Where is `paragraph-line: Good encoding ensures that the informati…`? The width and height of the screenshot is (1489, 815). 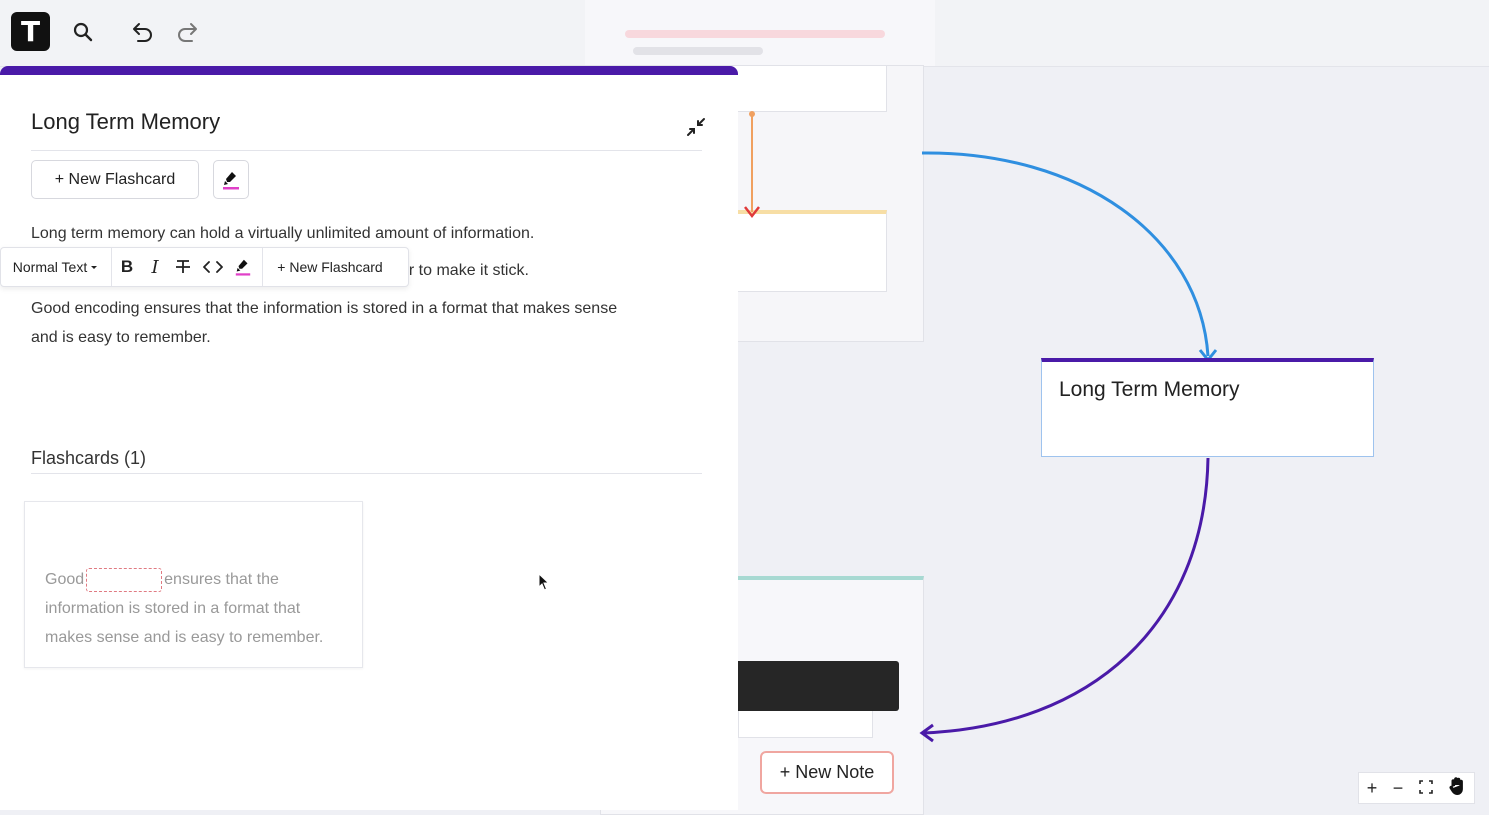 paragraph-line: Good encoding ensures that the informati… is located at coordinates (324, 308).